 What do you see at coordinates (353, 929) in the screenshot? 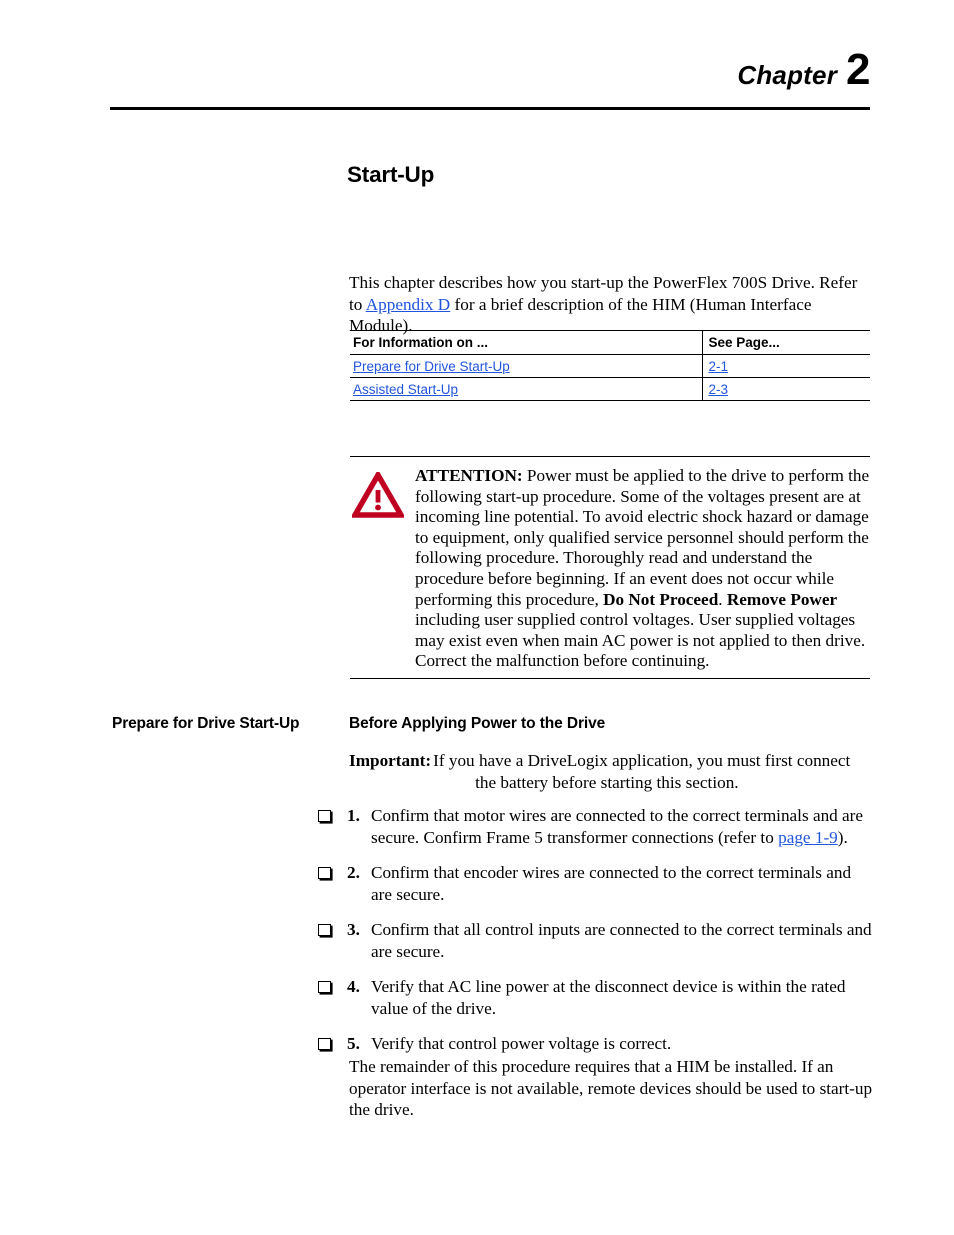
I see `list-item-number: 3.` at bounding box center [353, 929].